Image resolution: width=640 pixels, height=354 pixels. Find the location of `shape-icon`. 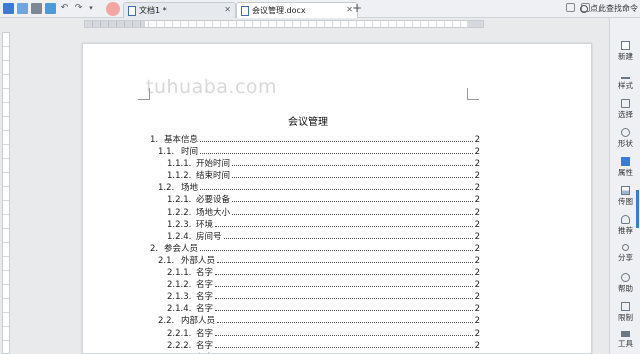

shape-icon is located at coordinates (625, 132).